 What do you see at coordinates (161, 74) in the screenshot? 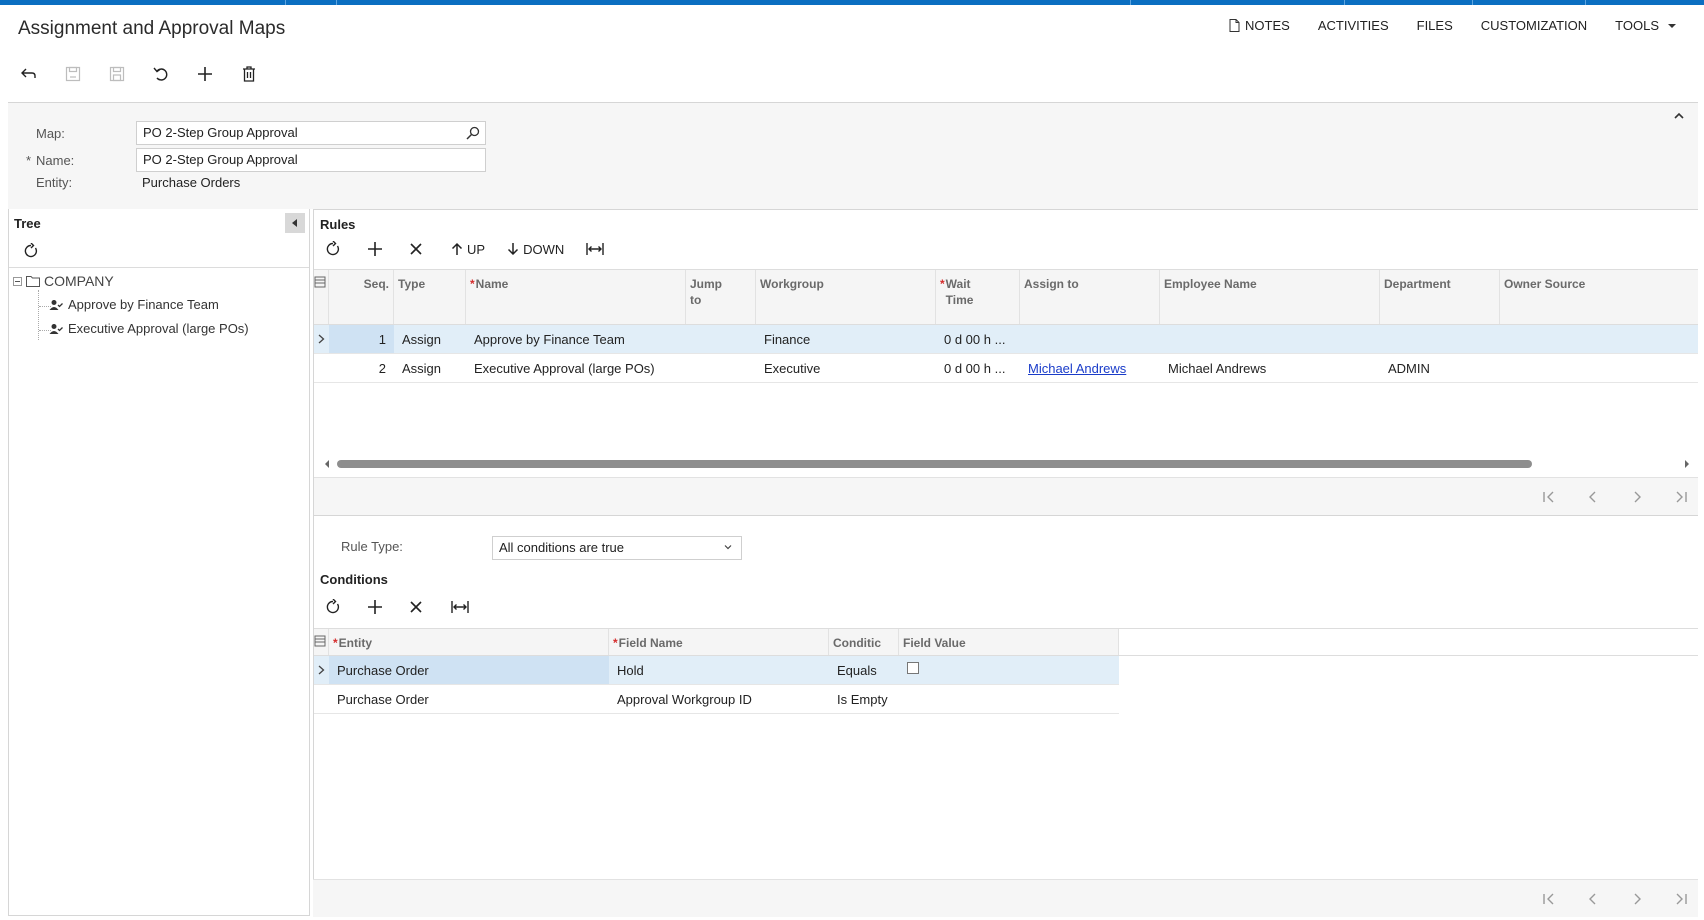
I see `undo-button` at bounding box center [161, 74].